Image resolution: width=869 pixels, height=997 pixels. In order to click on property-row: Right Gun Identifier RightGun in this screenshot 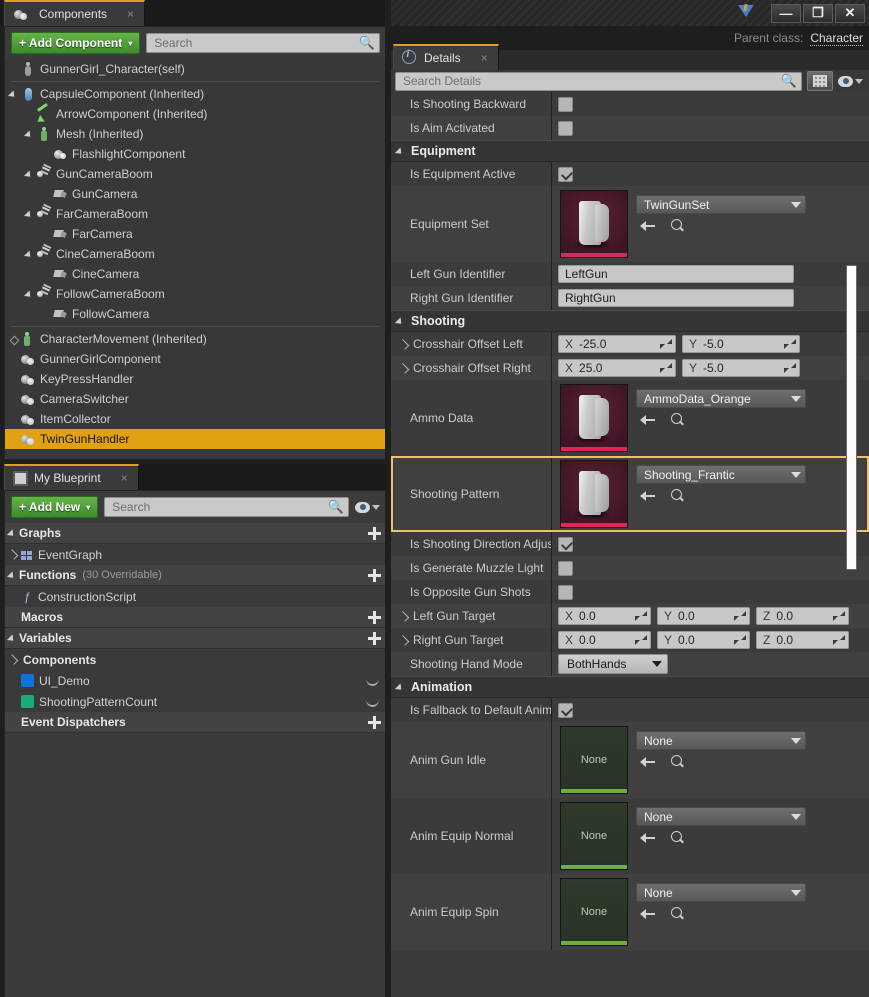, I will do `click(630, 298)`.